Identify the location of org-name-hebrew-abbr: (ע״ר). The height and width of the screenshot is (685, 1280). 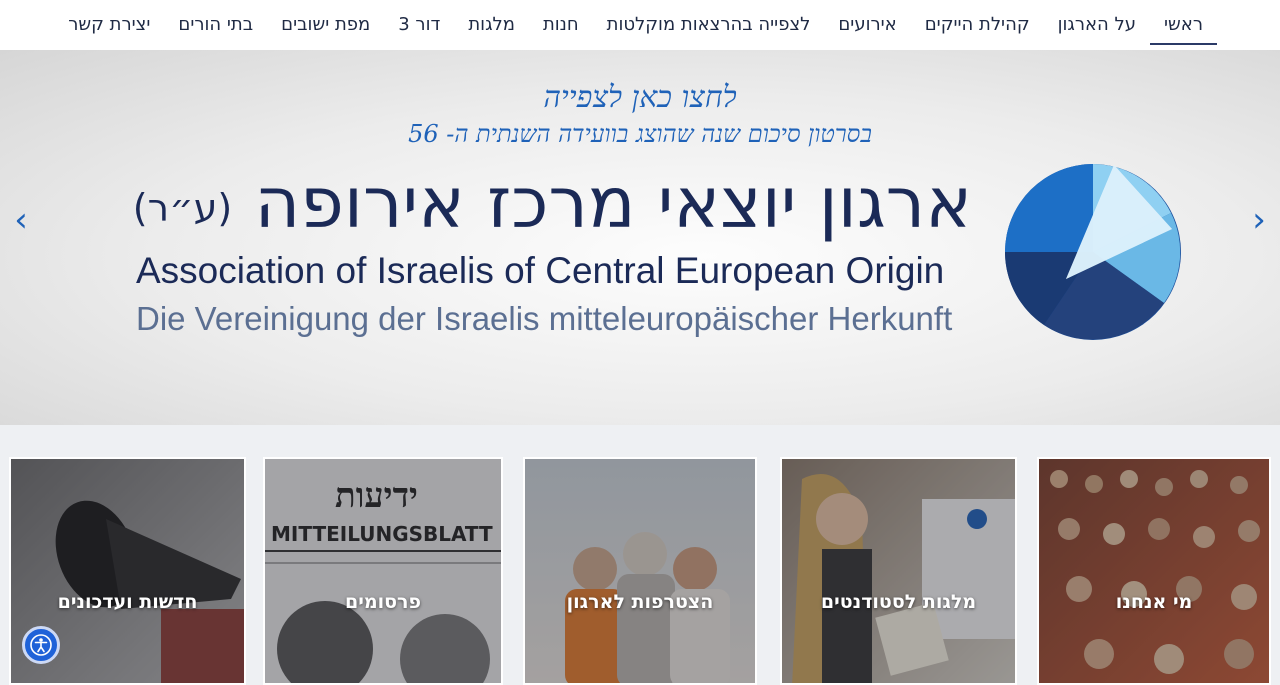
(182, 207).